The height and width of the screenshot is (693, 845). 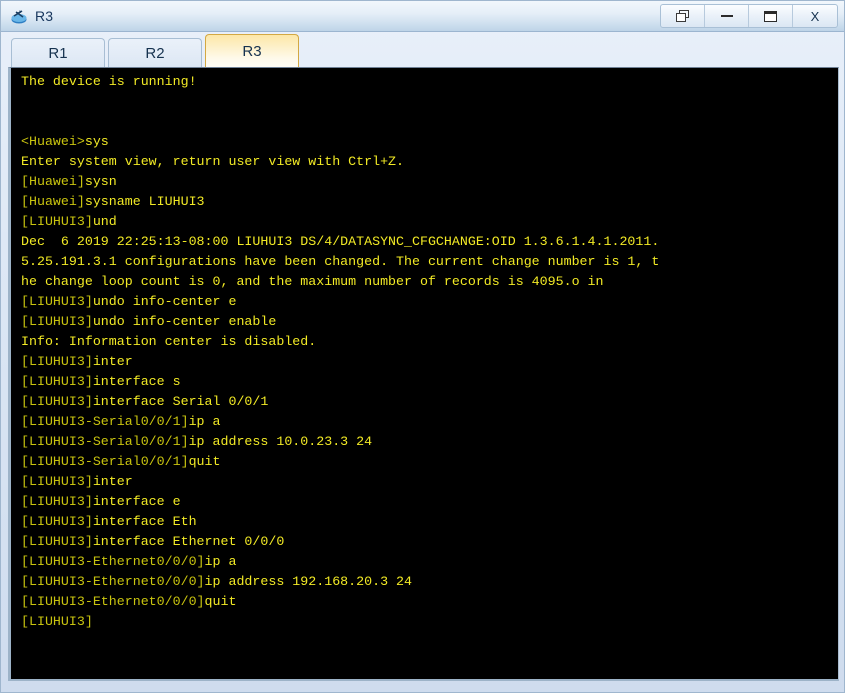 I want to click on terminal-line: The device is running!, so click(x=429, y=82).